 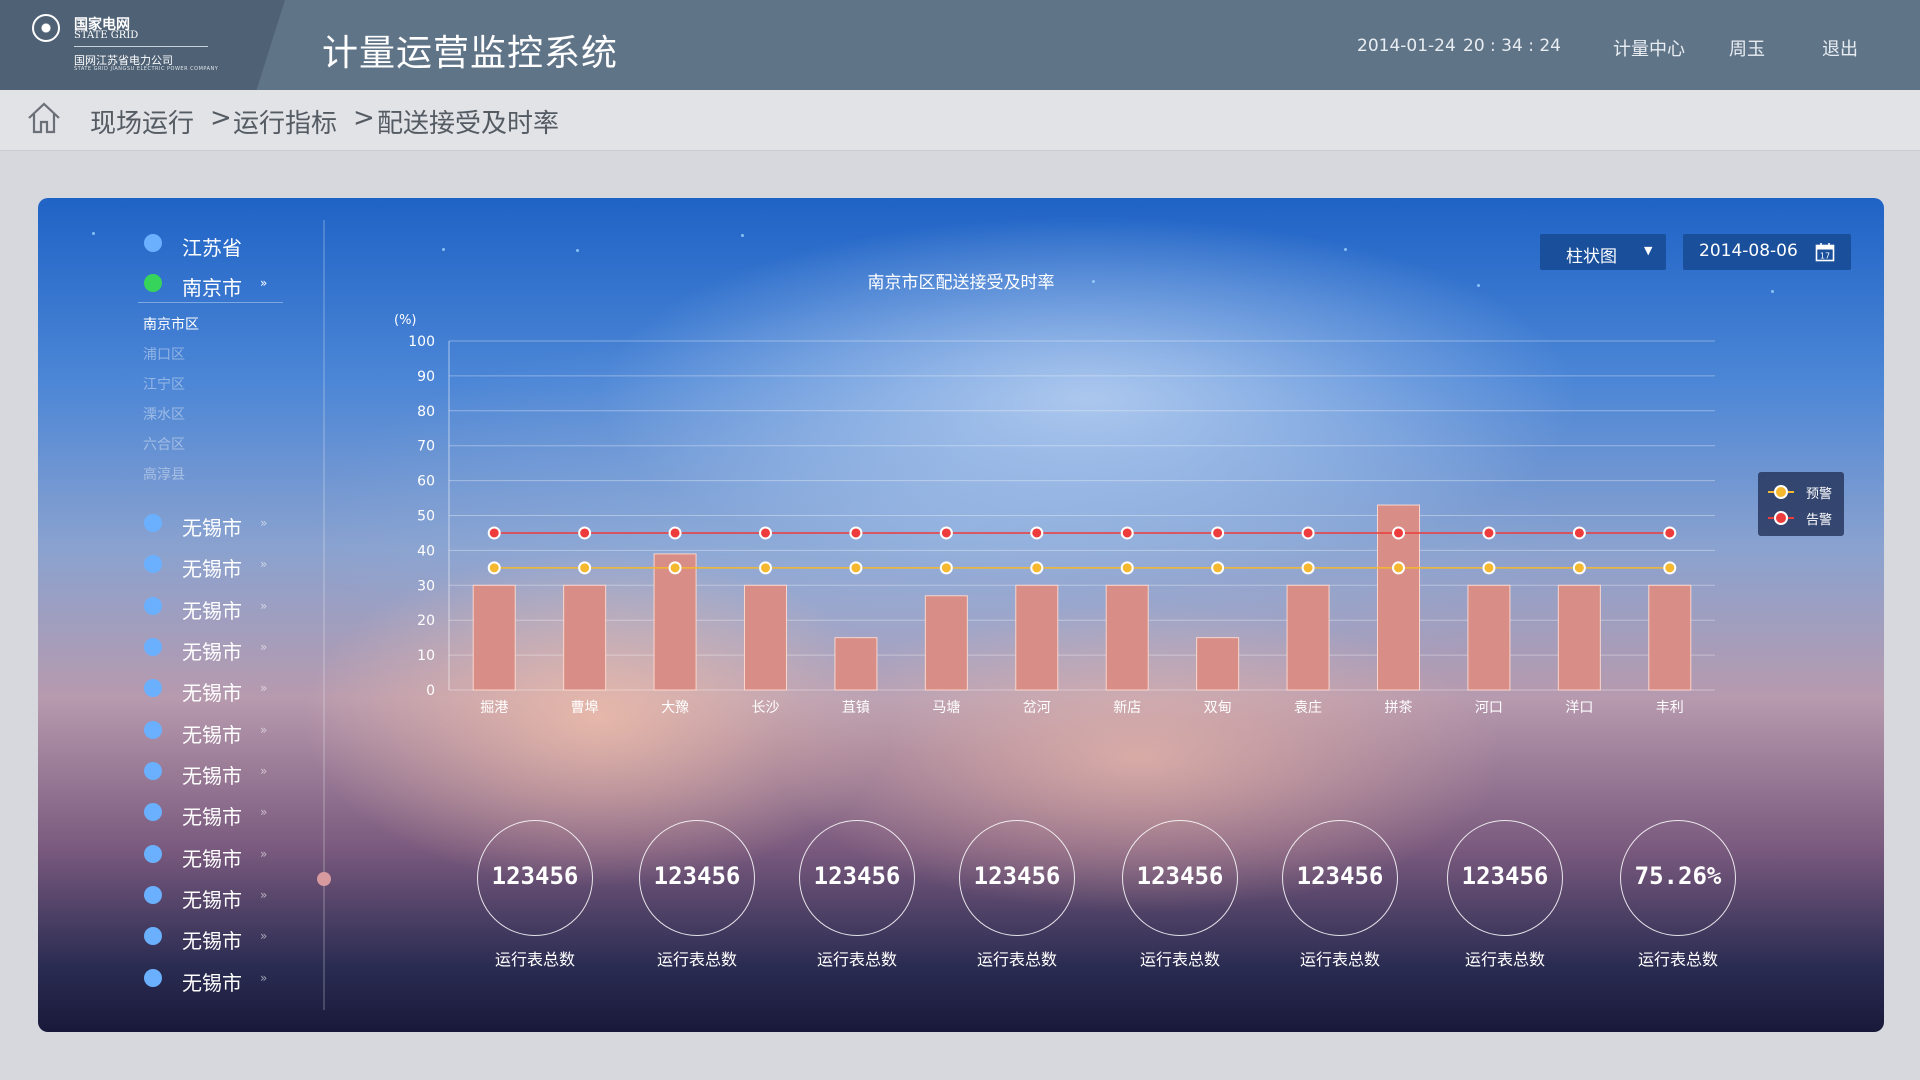 I want to click on y-axis-label: (%), so click(x=405, y=320).